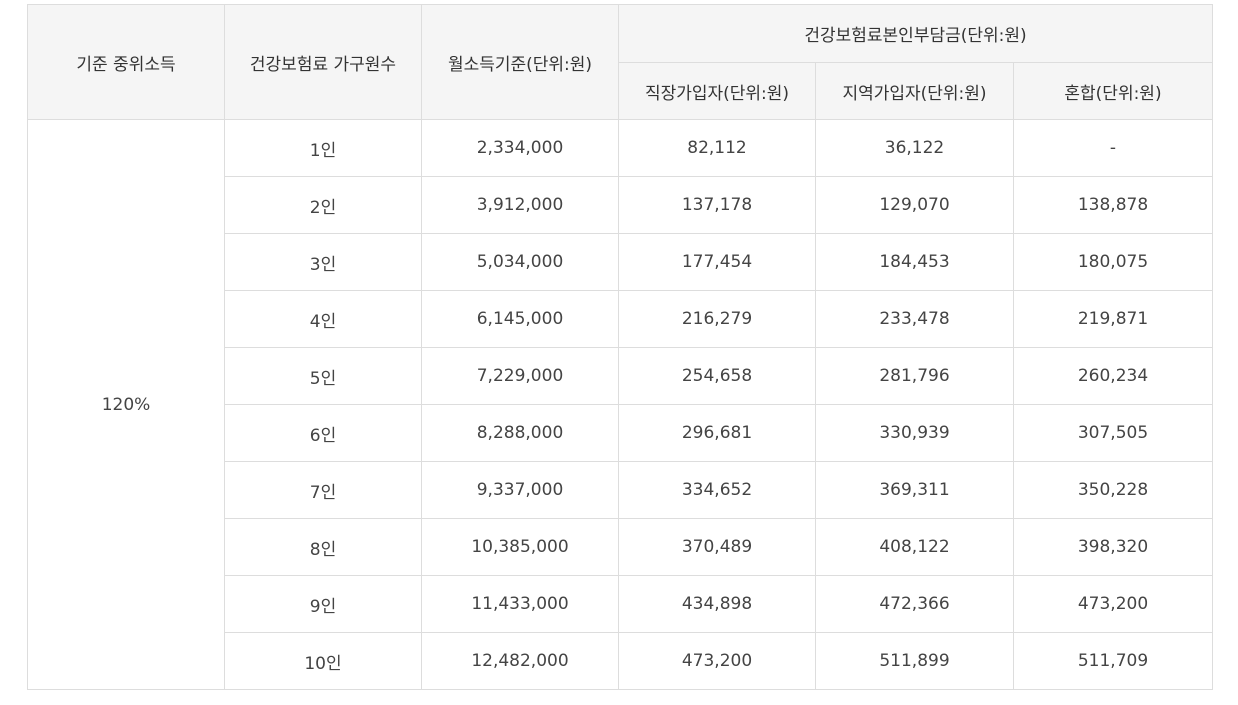 The width and height of the screenshot is (1238, 705). I want to click on header-mixed: 혼합(단위:원), so click(1113, 91).